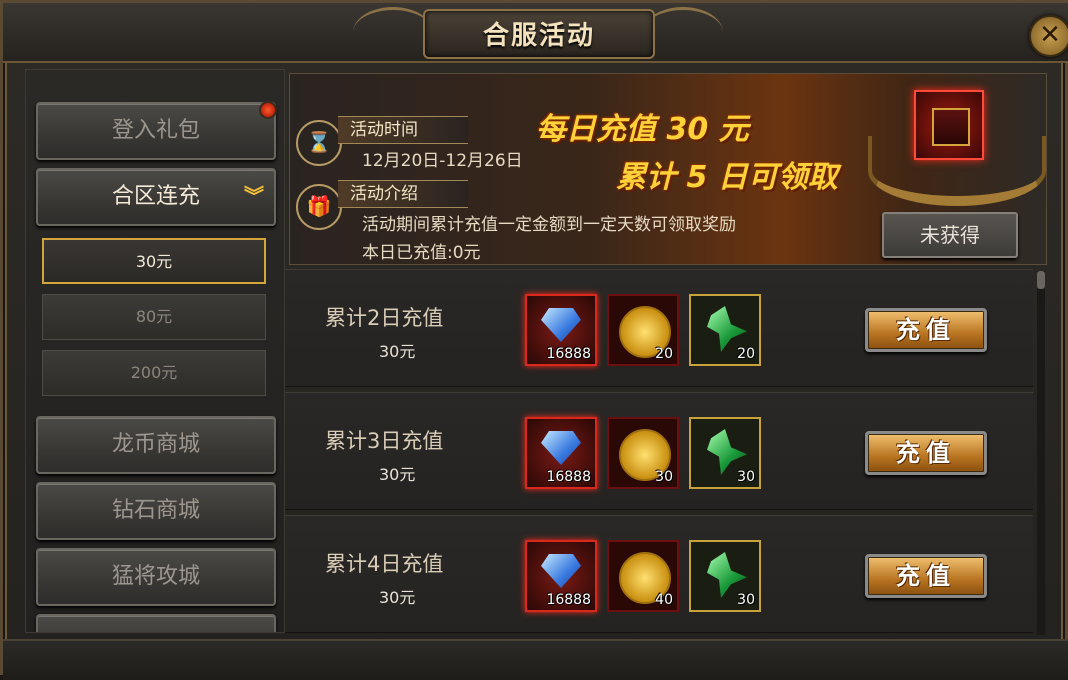  Describe the element at coordinates (384, 441) in the screenshot. I see `row-title: 累计3日充值` at that location.